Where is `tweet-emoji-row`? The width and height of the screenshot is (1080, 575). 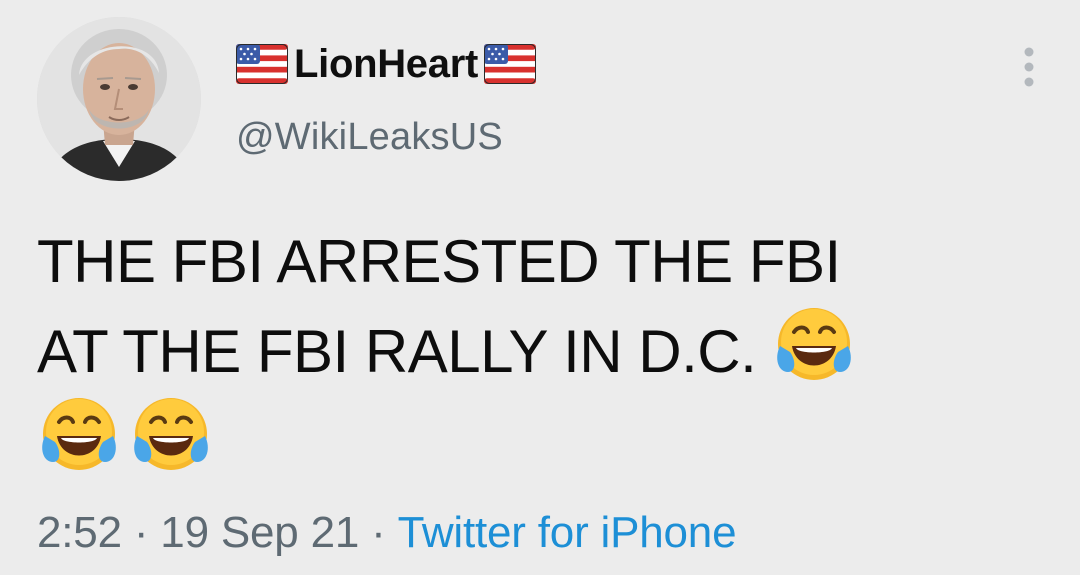
tweet-emoji-row is located at coordinates (542, 437).